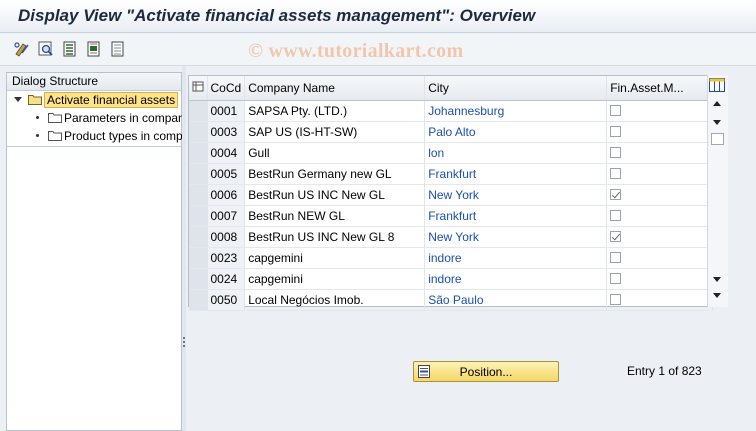 The image size is (756, 431). I want to click on table-row: 0023 capgemini indore, so click(451, 258).